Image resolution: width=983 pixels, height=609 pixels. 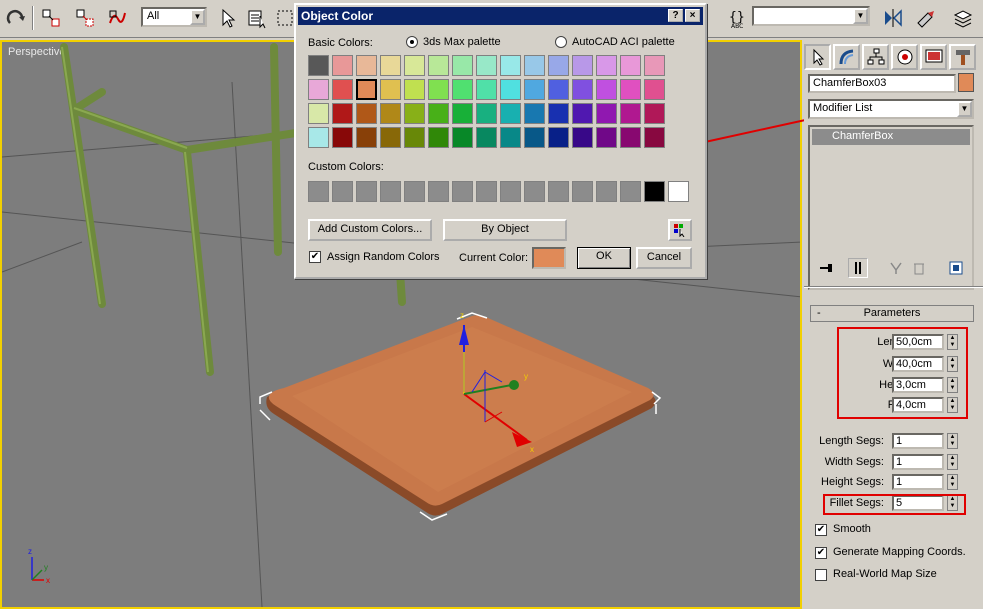 What do you see at coordinates (821, 575) in the screenshot?
I see `real-world-map-size-checkbox` at bounding box center [821, 575].